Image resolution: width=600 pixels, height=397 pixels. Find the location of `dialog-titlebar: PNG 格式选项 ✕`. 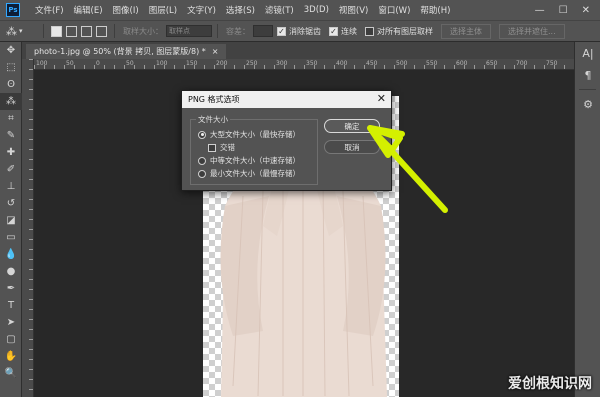

dialog-titlebar: PNG 格式选项 ✕ is located at coordinates (286, 99).